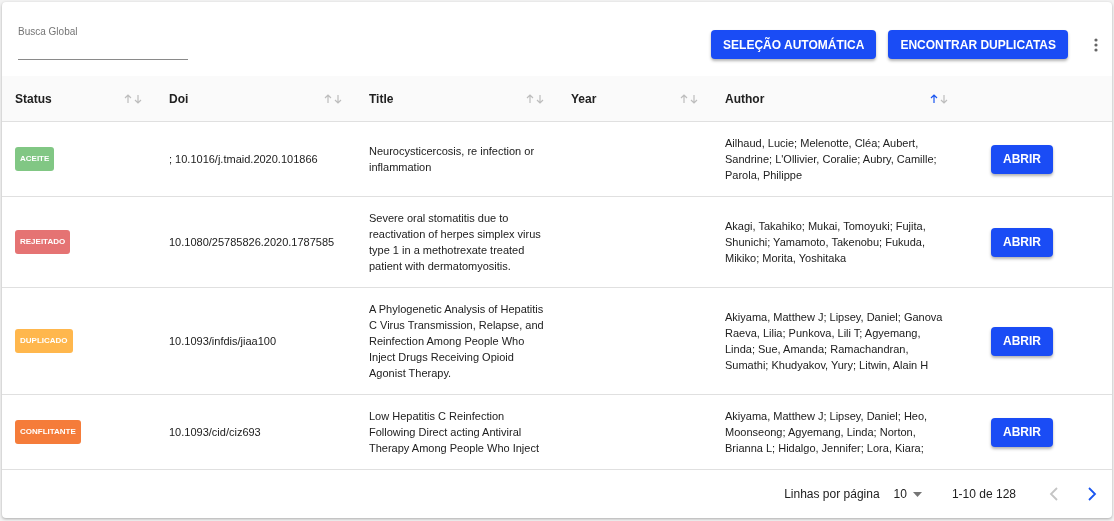 The width and height of the screenshot is (1114, 521). Describe the element at coordinates (584, 98) in the screenshot. I see `column-header: Year` at that location.